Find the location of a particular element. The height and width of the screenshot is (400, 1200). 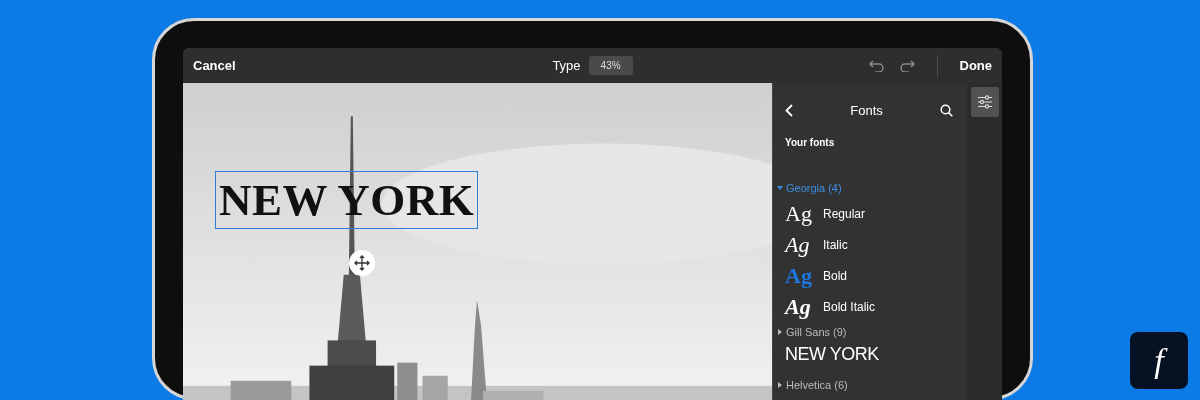

font-family-name: Helvetica (6) is located at coordinates (817, 385).